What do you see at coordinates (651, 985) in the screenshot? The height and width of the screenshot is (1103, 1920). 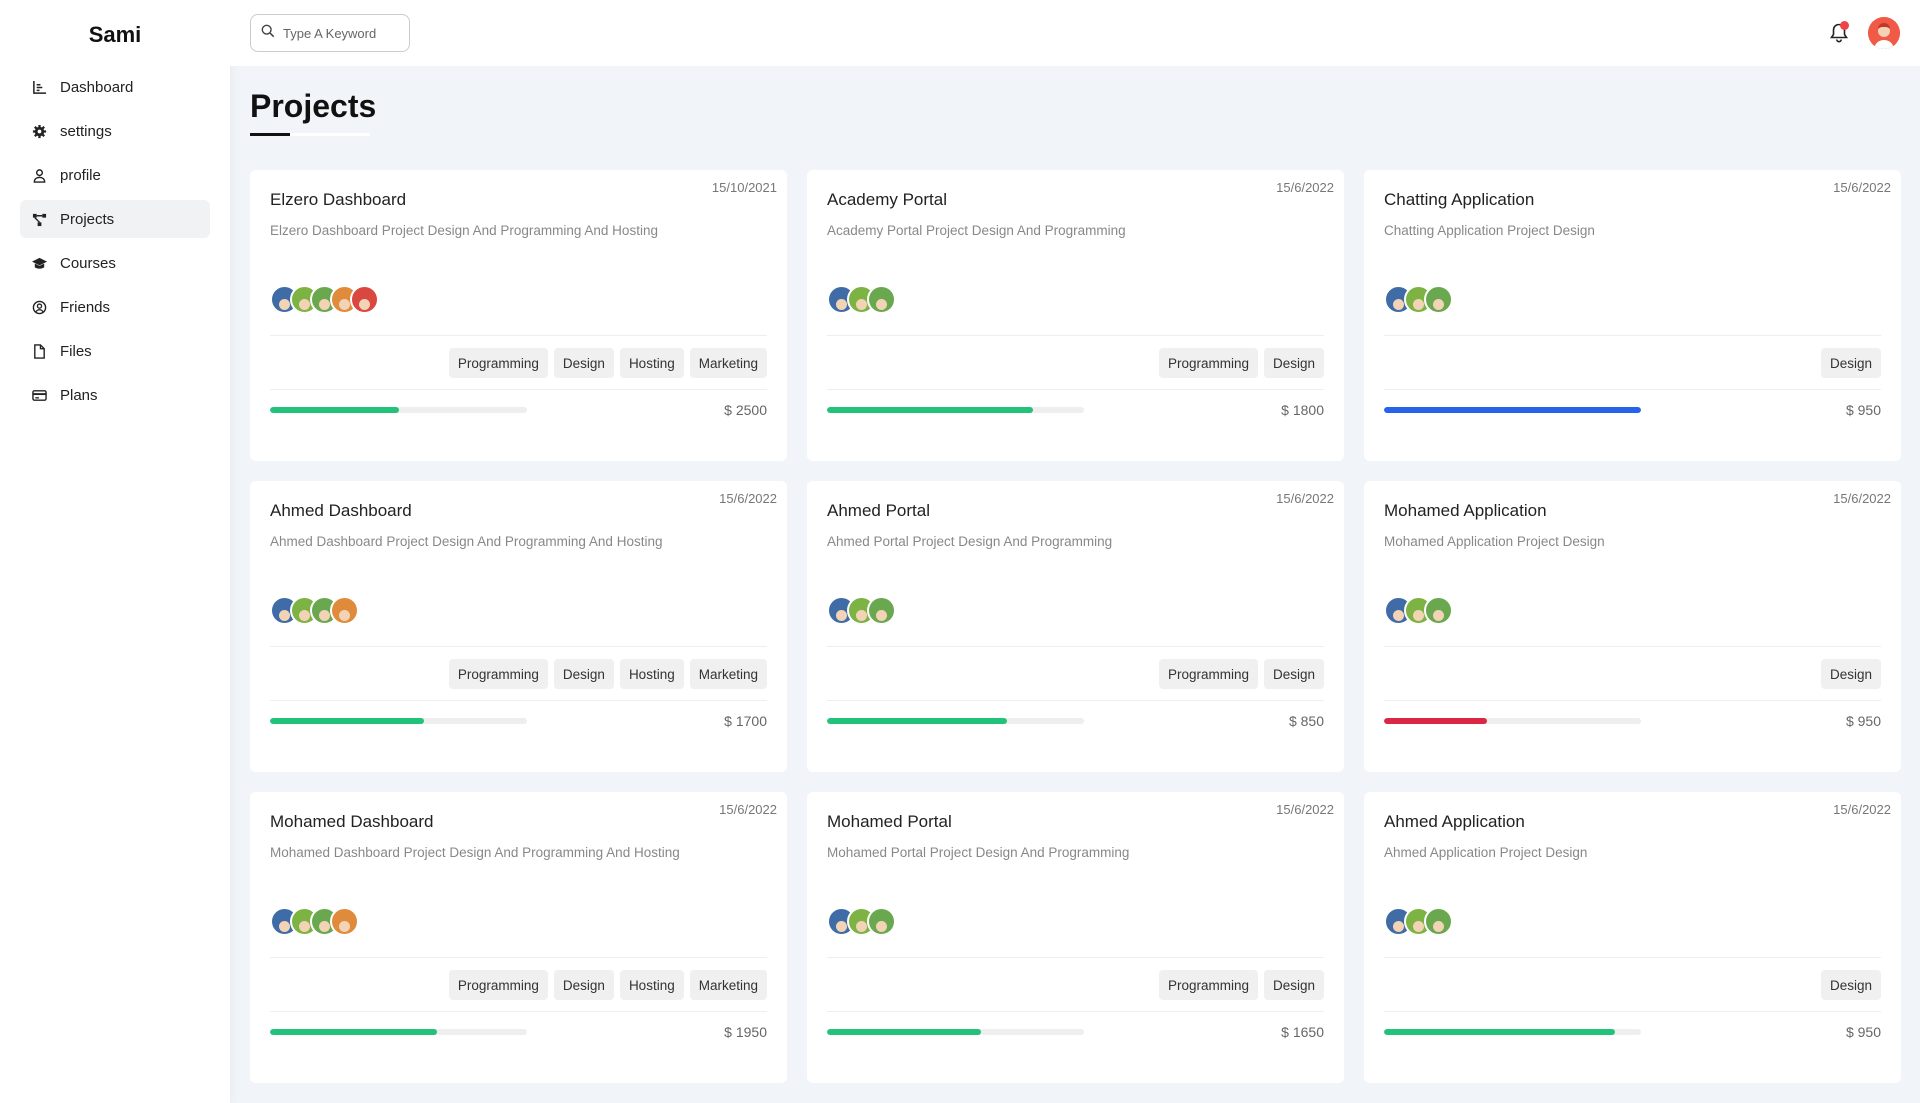 I see `project-tag: Hosting` at bounding box center [651, 985].